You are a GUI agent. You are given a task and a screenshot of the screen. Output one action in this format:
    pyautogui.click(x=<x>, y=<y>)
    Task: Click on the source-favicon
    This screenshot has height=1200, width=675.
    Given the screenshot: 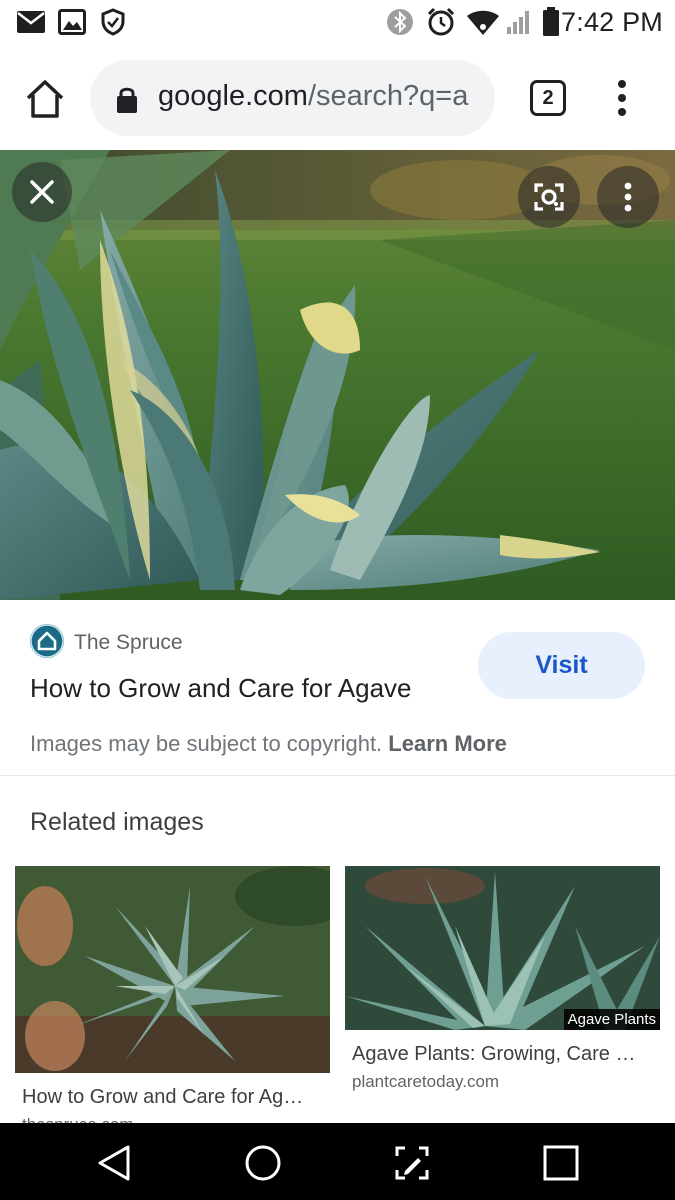 What is the action you would take?
    pyautogui.click(x=47, y=641)
    